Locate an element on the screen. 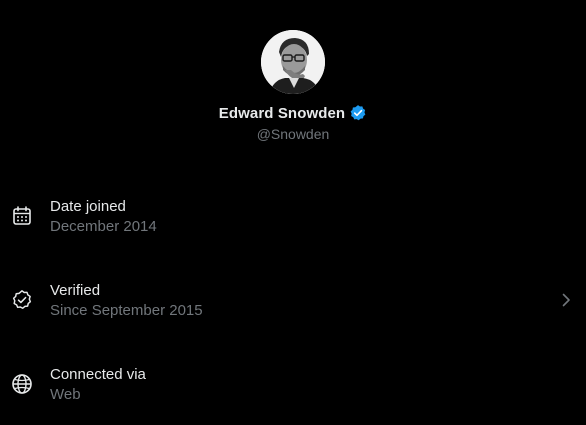 The width and height of the screenshot is (586, 425). avatar is located at coordinates (293, 62).